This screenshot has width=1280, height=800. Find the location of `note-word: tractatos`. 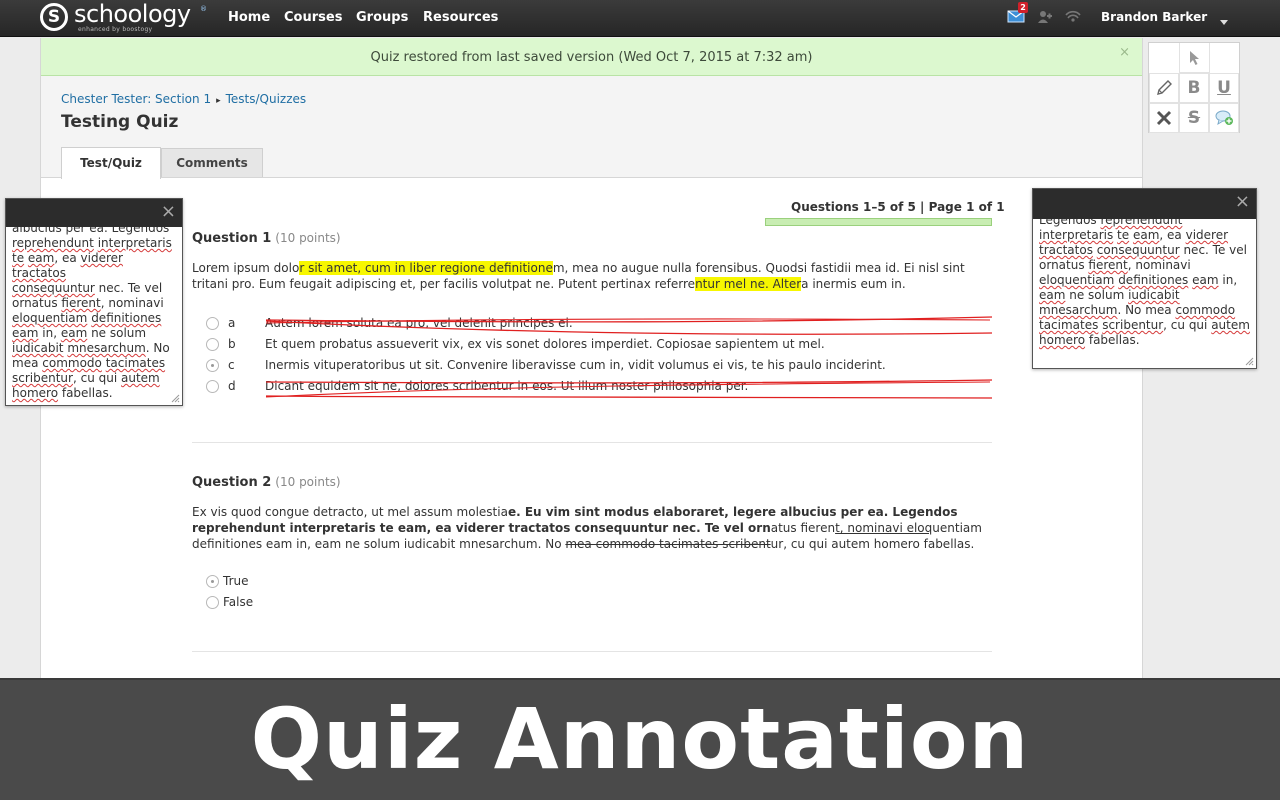

note-word: tractatos is located at coordinates (1066, 250).